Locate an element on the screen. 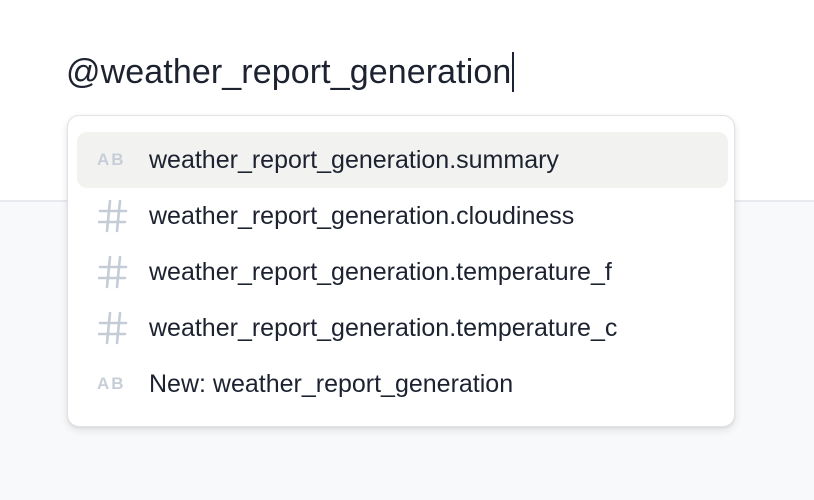 Image resolution: width=814 pixels, height=500 pixels. suggestion-label: weather_report_generation.temperature_f is located at coordinates (380, 271).